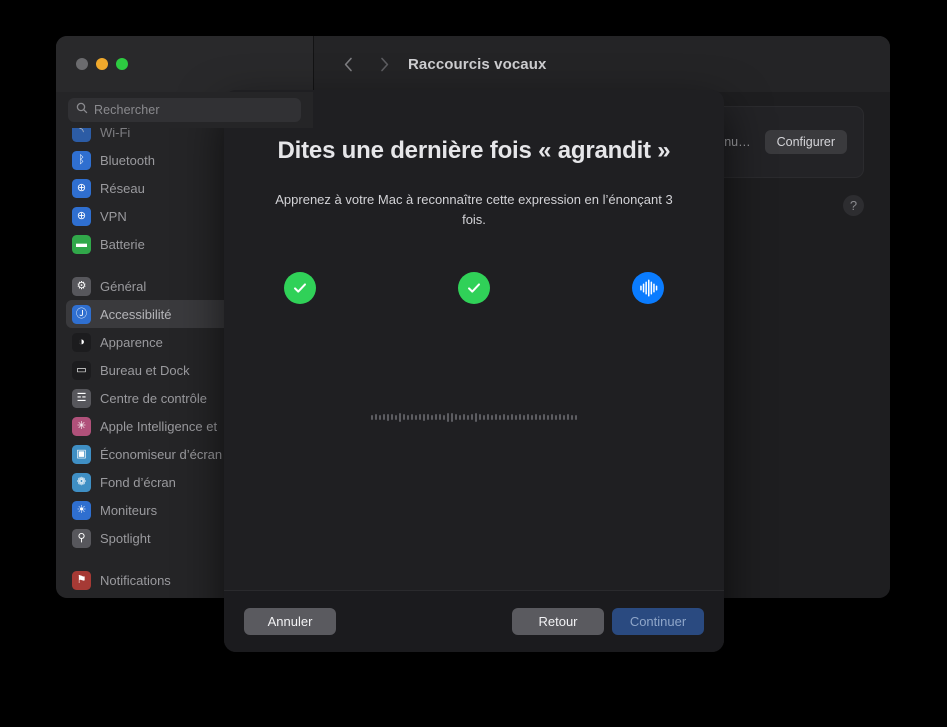 The height and width of the screenshot is (727, 947). I want to click on configure-button: Configurer, so click(805, 142).